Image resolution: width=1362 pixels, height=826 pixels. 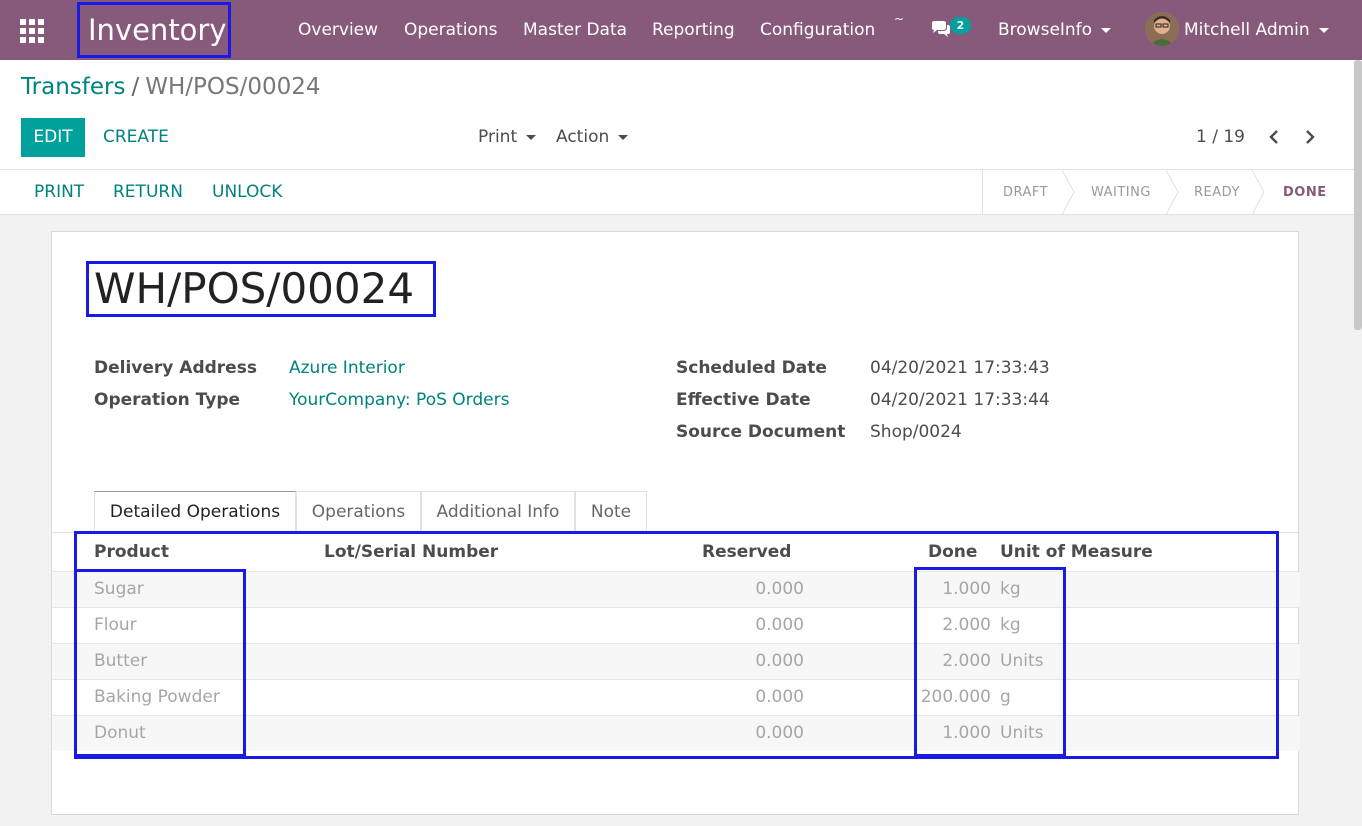 What do you see at coordinates (1026, 192) in the screenshot?
I see `stage-draft: DRAFT` at bounding box center [1026, 192].